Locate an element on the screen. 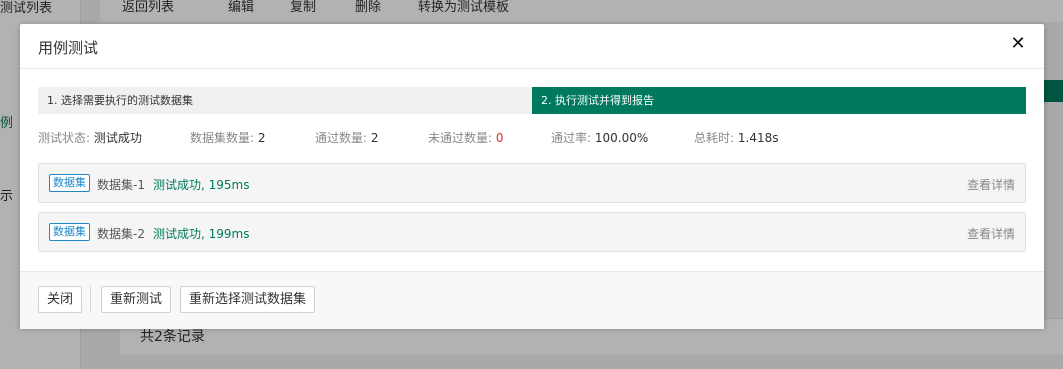 The height and width of the screenshot is (369, 1063). stat-dataset-count-label: 数据集数量: is located at coordinates (222, 138).